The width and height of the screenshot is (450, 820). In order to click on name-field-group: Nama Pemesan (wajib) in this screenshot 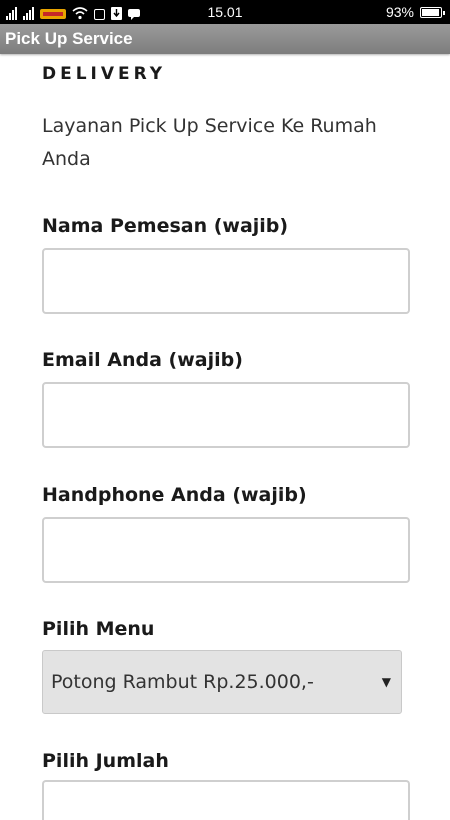, I will do `click(226, 264)`.